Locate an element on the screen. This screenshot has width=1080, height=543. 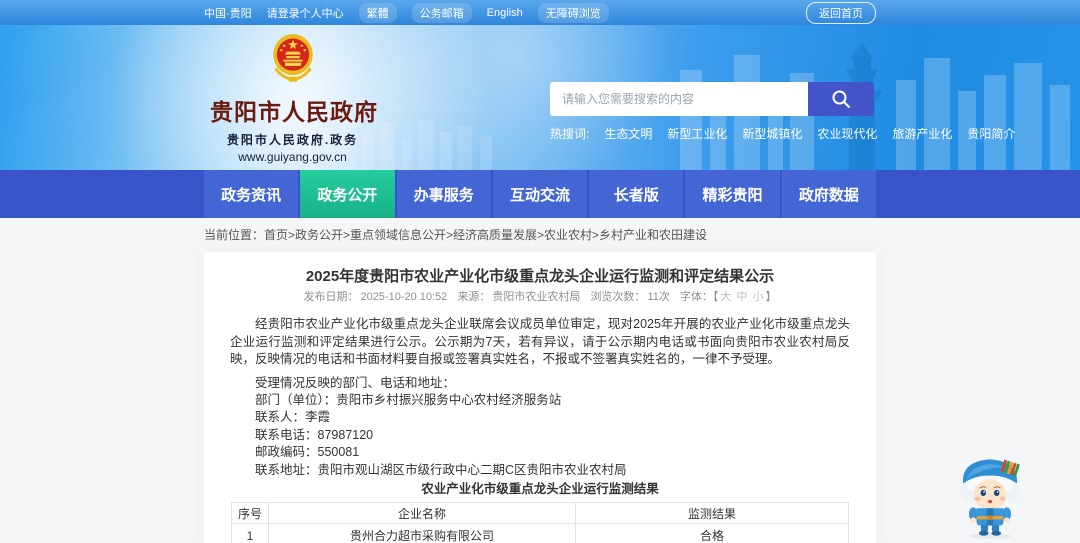
top-bar: 中国·贵阳 请登录个人中心 繁體 公务邮箱 English 无障碍浏览 返回首页 is located at coordinates (540, 12).